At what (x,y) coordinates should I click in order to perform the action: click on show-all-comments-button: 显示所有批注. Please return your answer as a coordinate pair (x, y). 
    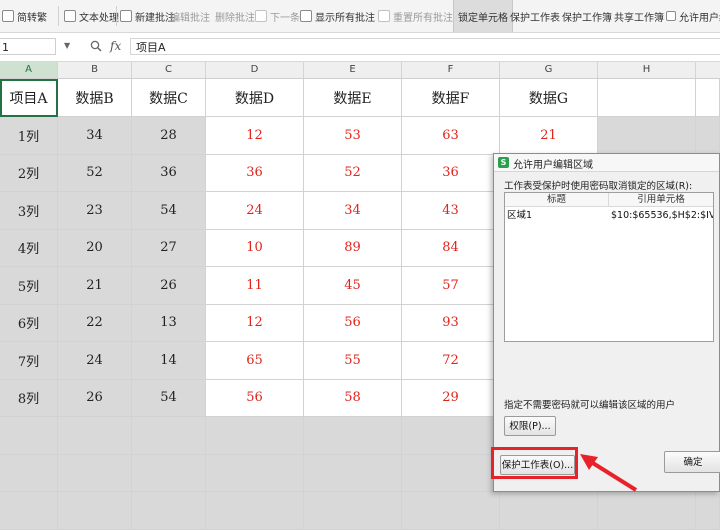
    Looking at the image, I should click on (337, 16).